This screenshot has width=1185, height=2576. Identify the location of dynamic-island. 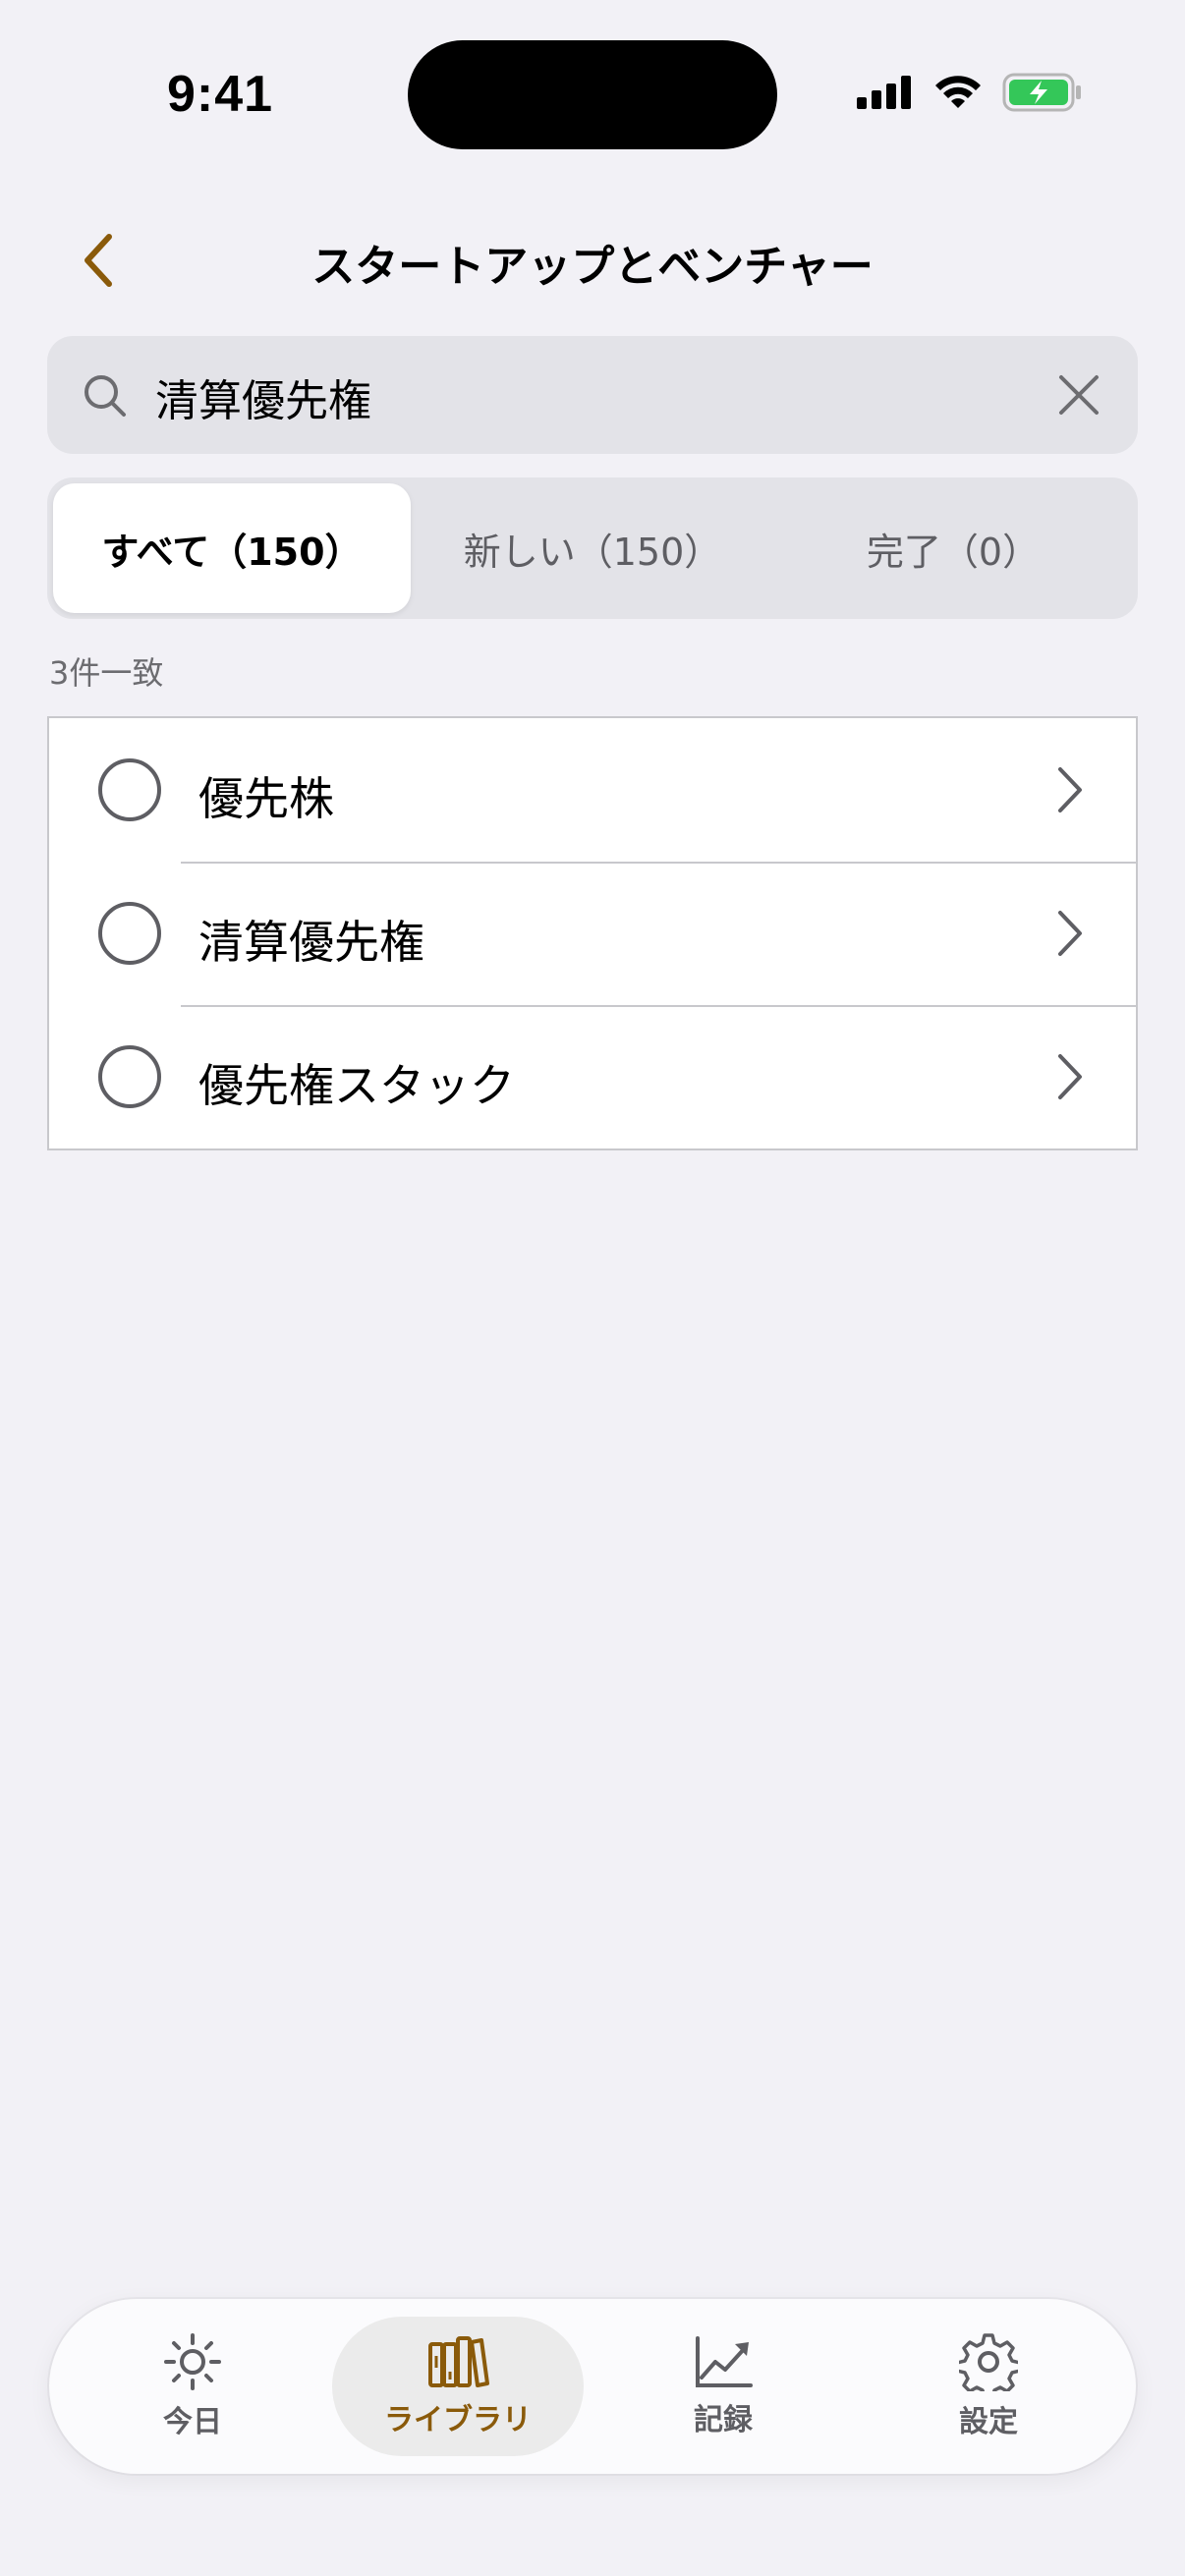
(592, 94).